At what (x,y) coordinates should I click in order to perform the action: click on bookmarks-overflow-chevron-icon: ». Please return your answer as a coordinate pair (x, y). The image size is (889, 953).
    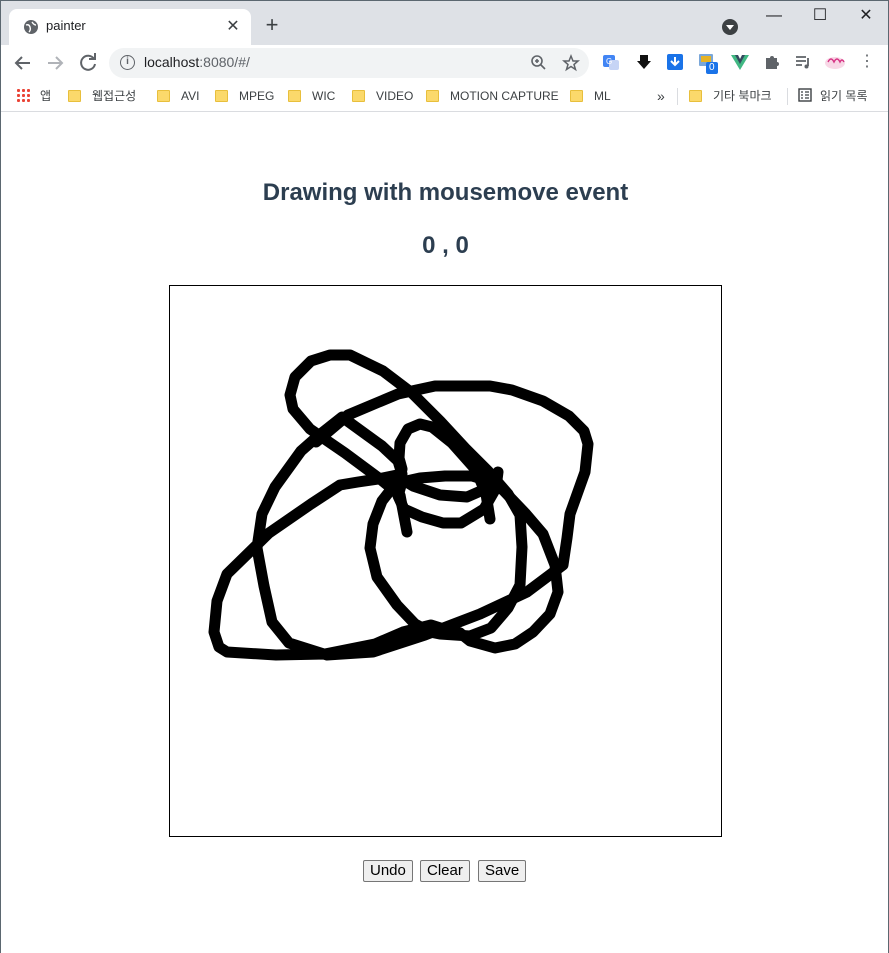
    Looking at the image, I should click on (661, 96).